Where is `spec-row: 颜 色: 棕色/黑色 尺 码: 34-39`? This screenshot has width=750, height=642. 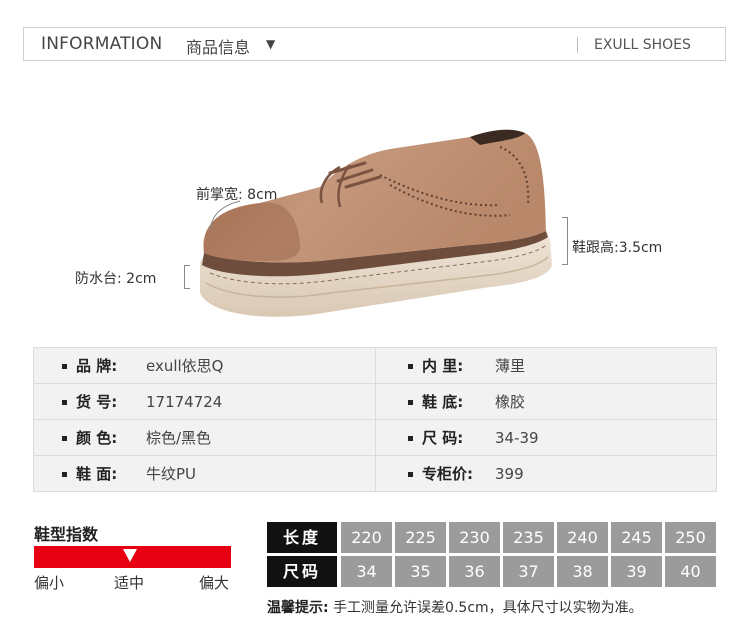
spec-row: 颜 色: 棕色/黑色 尺 码: 34-39 is located at coordinates (375, 438).